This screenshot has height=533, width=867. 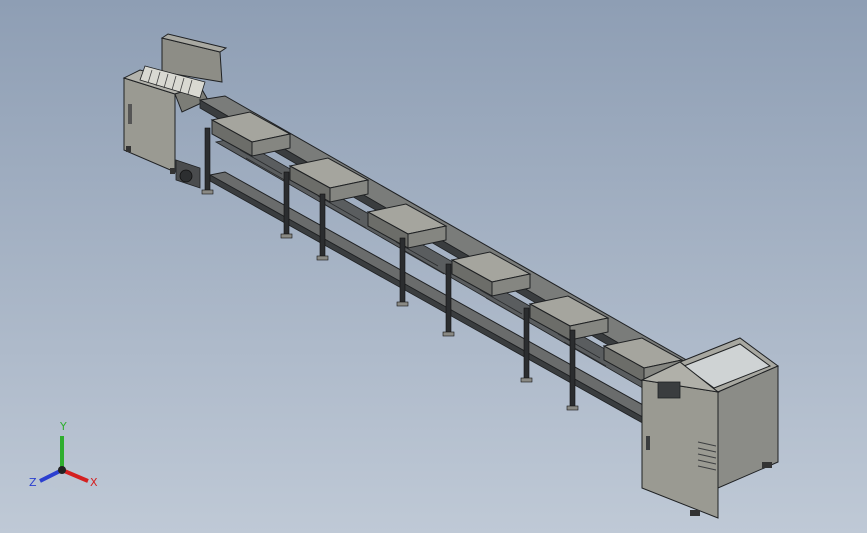 I want to click on axis-triad: Y X Z, so click(x=63, y=456).